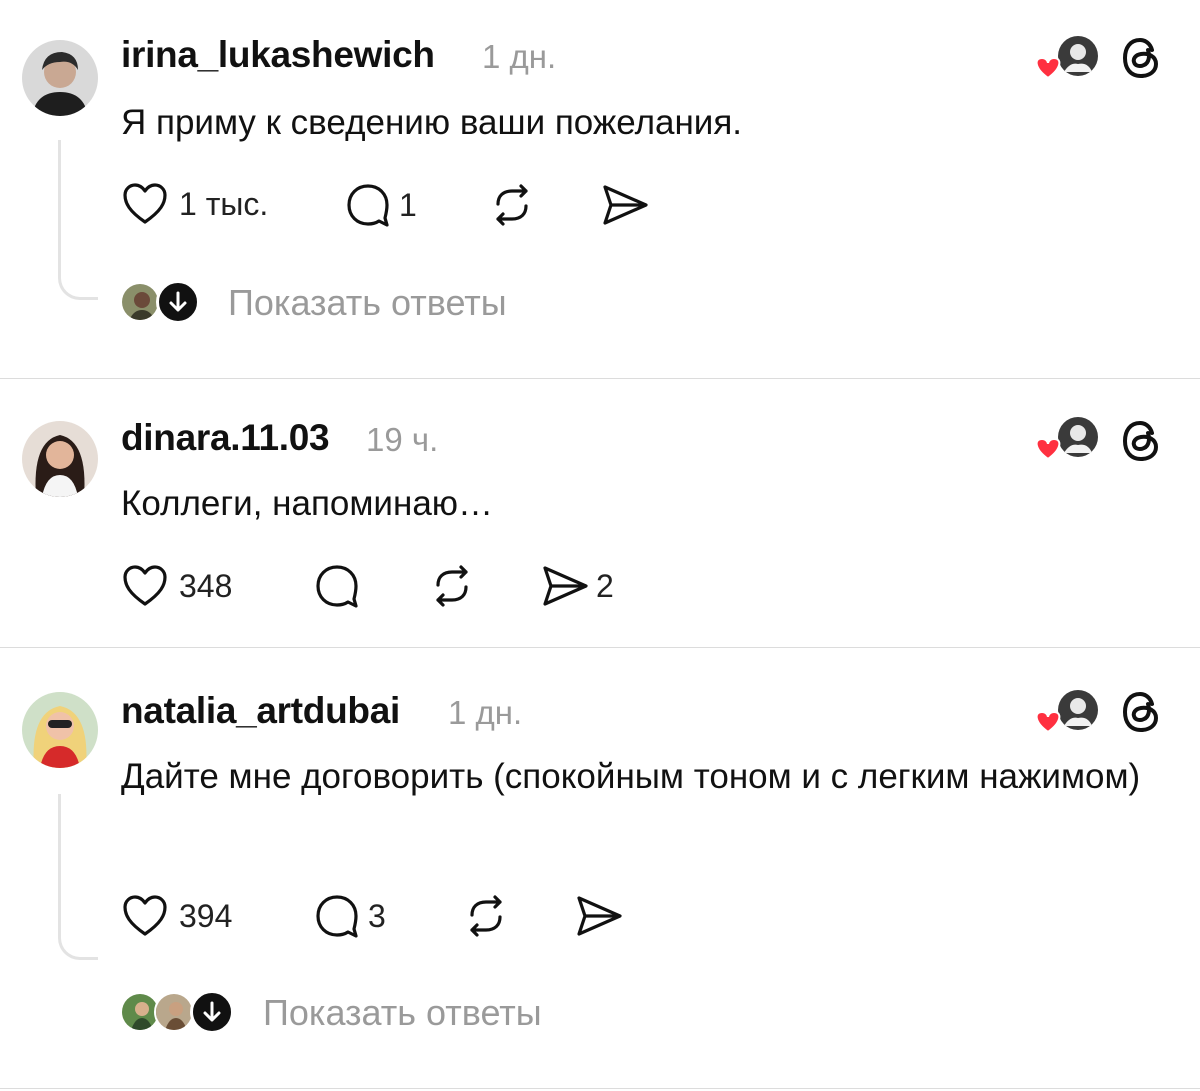 The height and width of the screenshot is (1091, 1200). I want to click on like-count: 394, so click(206, 915).